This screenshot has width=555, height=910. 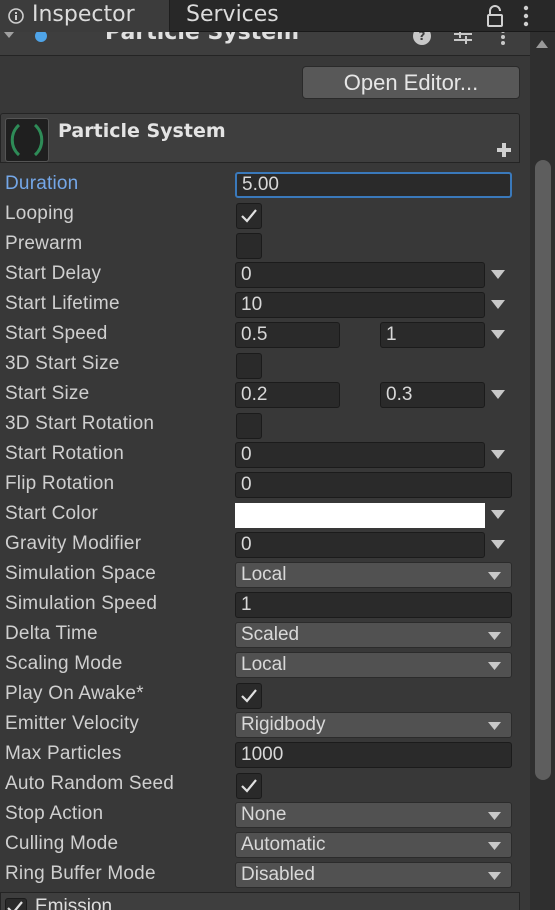 I want to click on stop-action-dropdown: None, so click(x=373, y=815).